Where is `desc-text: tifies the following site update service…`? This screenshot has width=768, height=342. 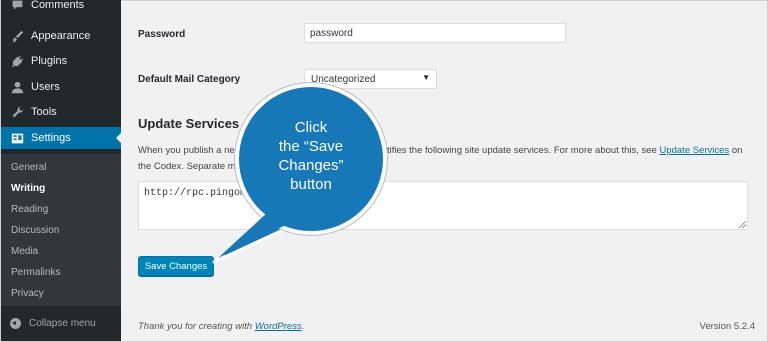 desc-text: tifies the following site update service… is located at coordinates (522, 150).